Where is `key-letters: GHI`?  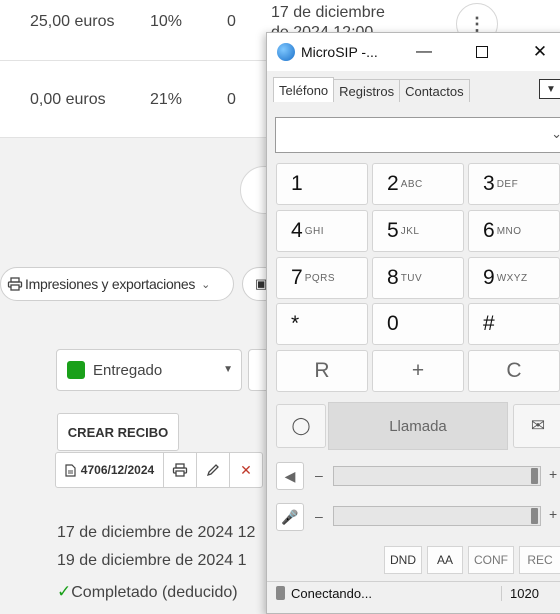 key-letters: GHI is located at coordinates (314, 231).